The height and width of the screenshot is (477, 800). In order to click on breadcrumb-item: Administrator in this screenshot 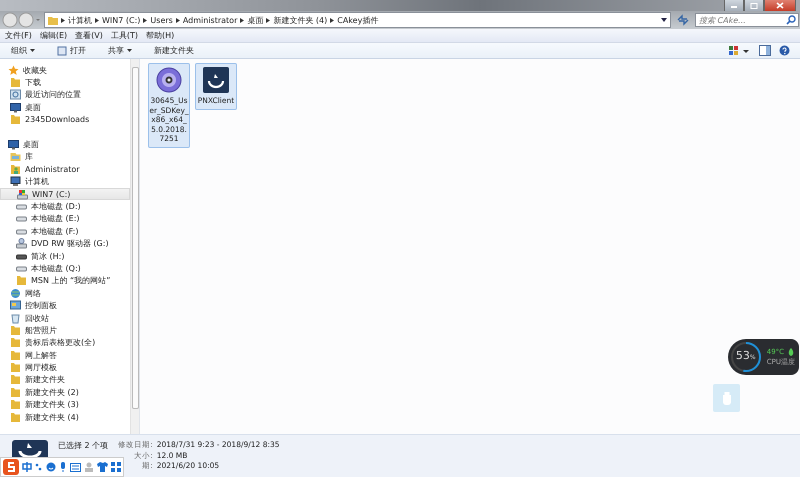, I will do `click(210, 20)`.